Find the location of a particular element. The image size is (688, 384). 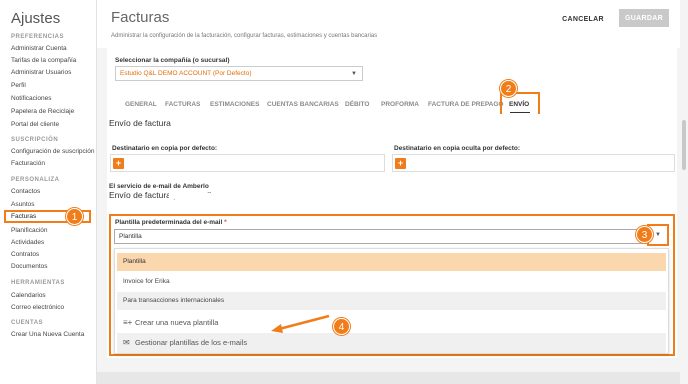

scrollbar is located at coordinates (684, 192).